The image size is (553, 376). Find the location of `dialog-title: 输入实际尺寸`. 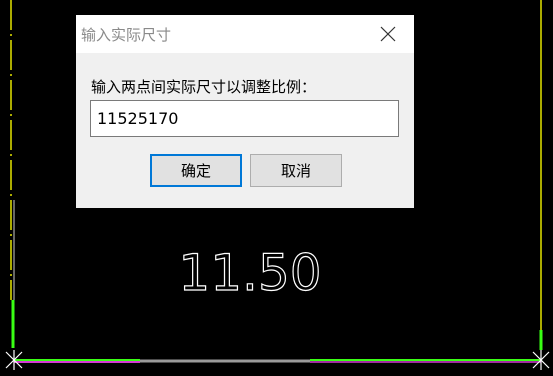

dialog-title: 输入实际尺寸 is located at coordinates (126, 35).